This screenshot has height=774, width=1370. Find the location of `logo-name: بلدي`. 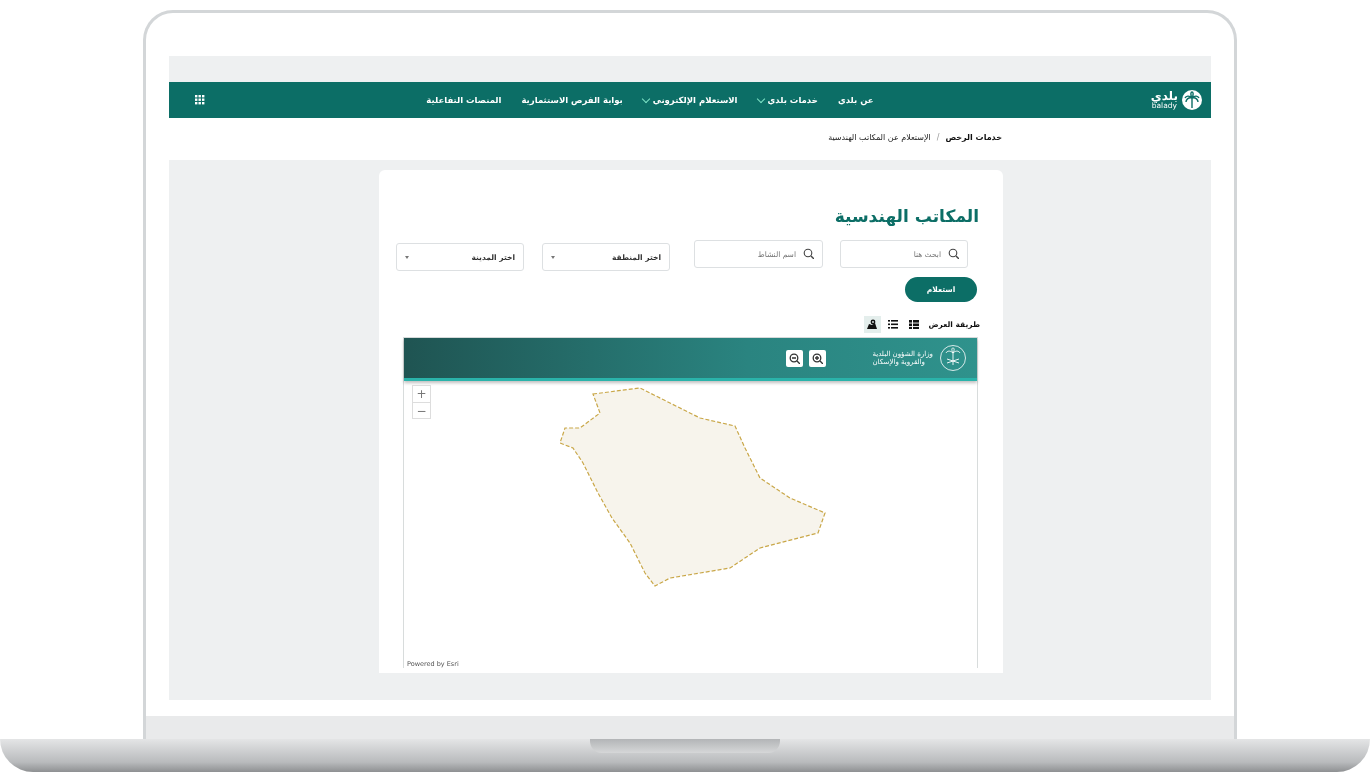

logo-name: بلدي is located at coordinates (1164, 96).